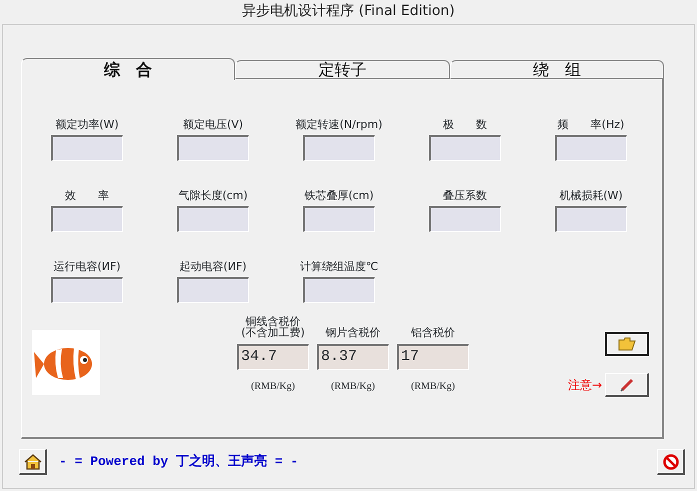 The width and height of the screenshot is (697, 491). I want to click on field-label: 铁芯叠厚(cm), so click(339, 196).